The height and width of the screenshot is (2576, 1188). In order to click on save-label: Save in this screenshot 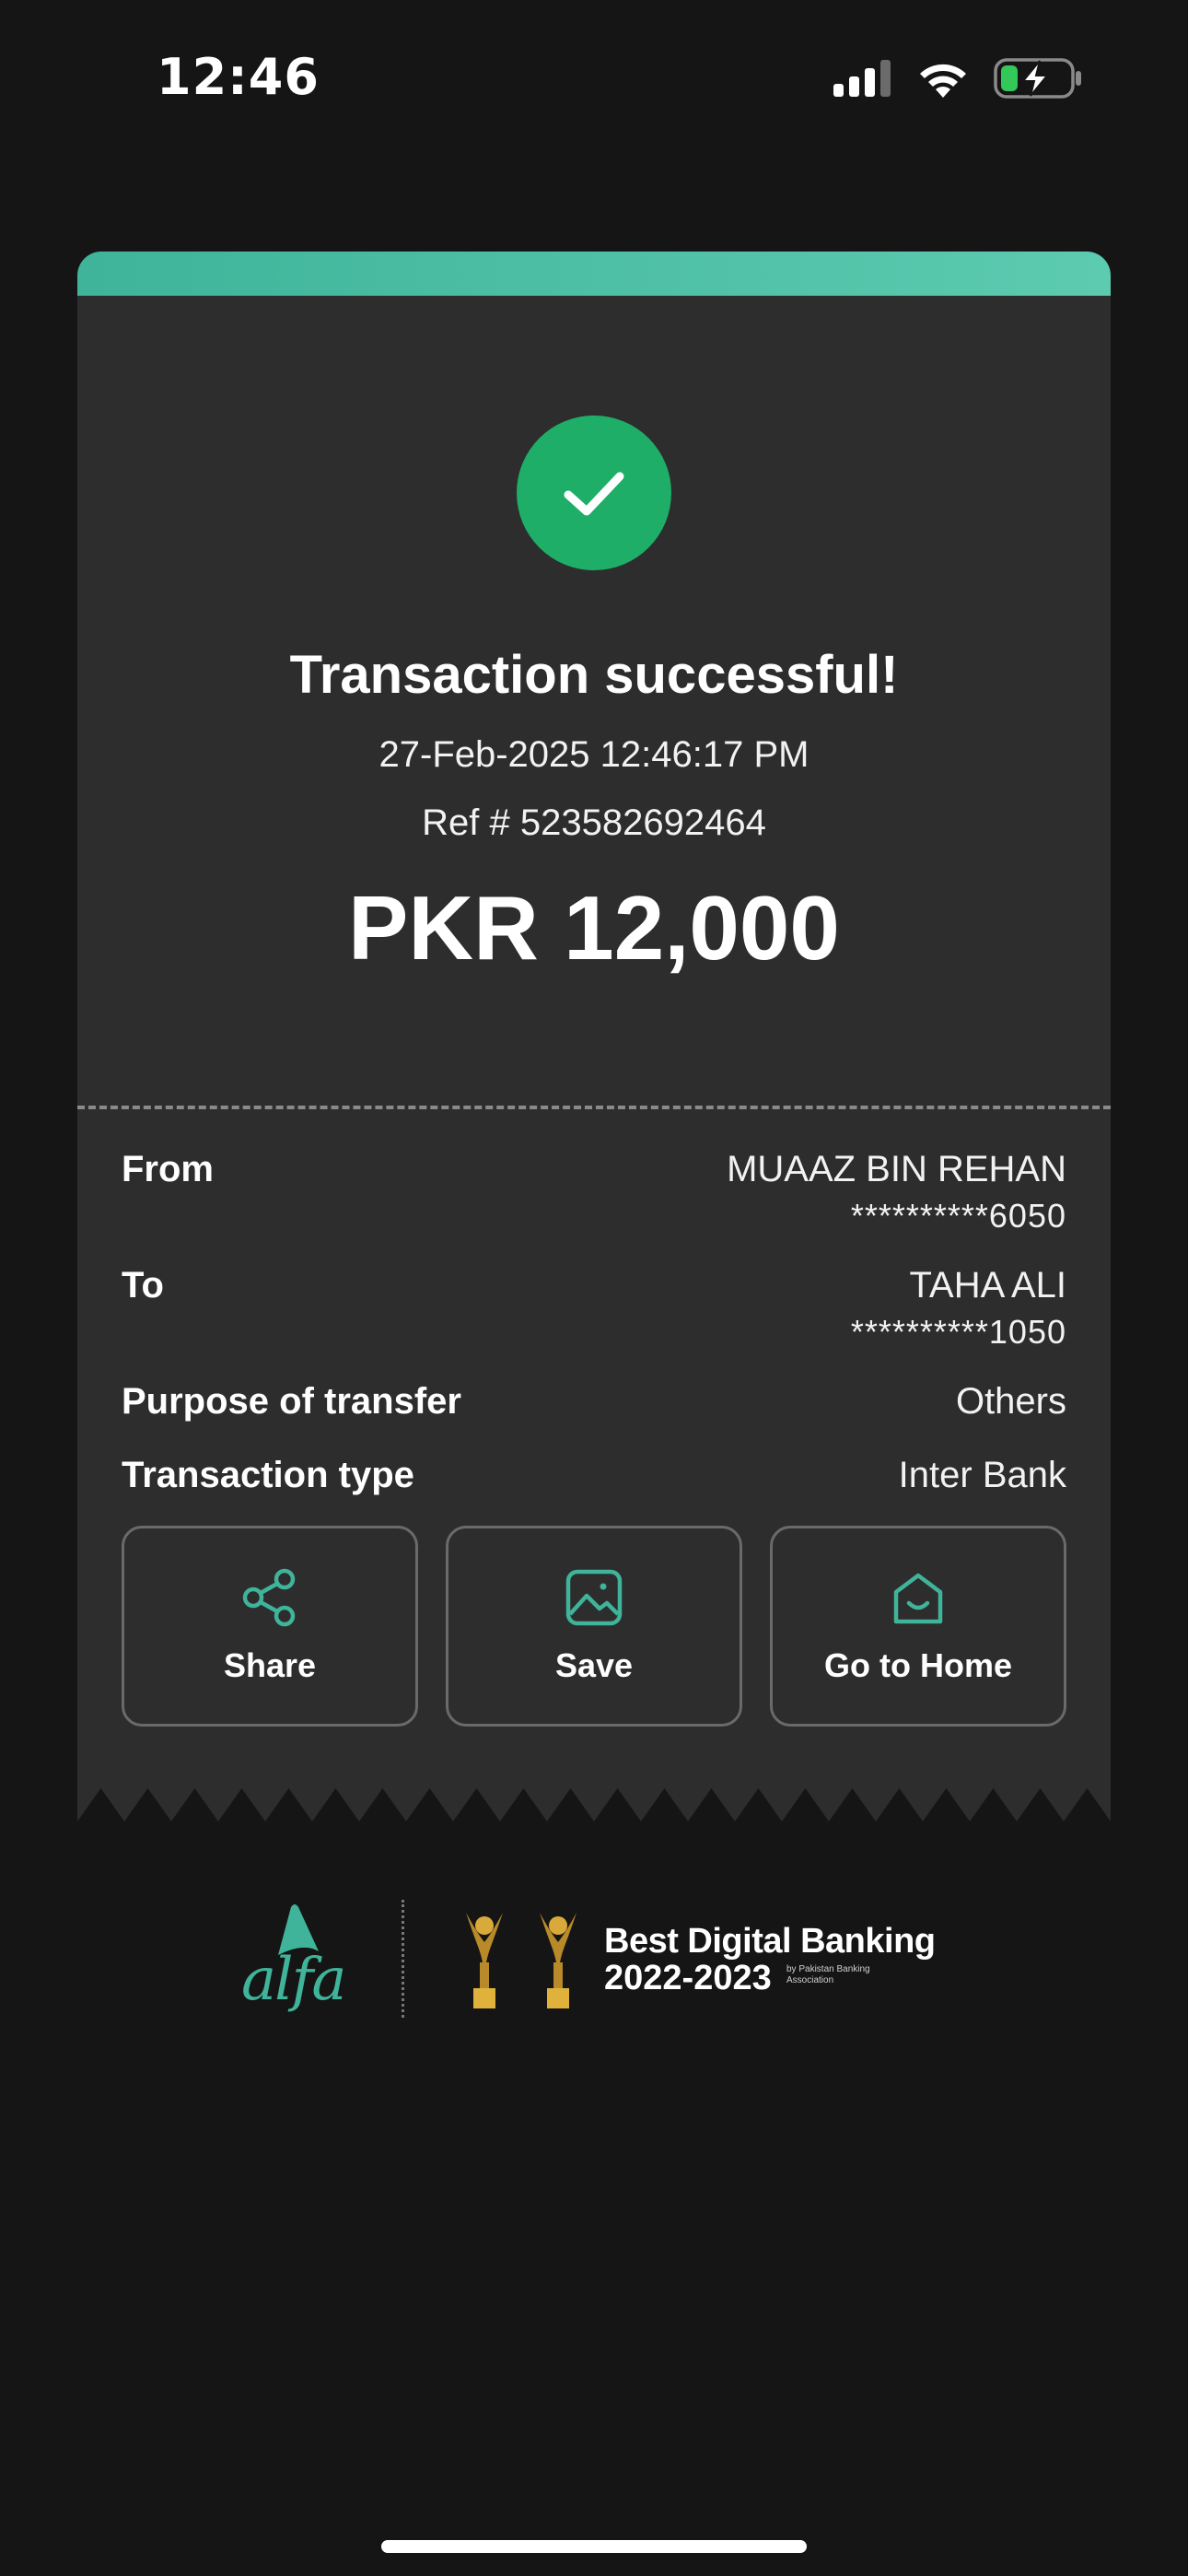, I will do `click(594, 1665)`.